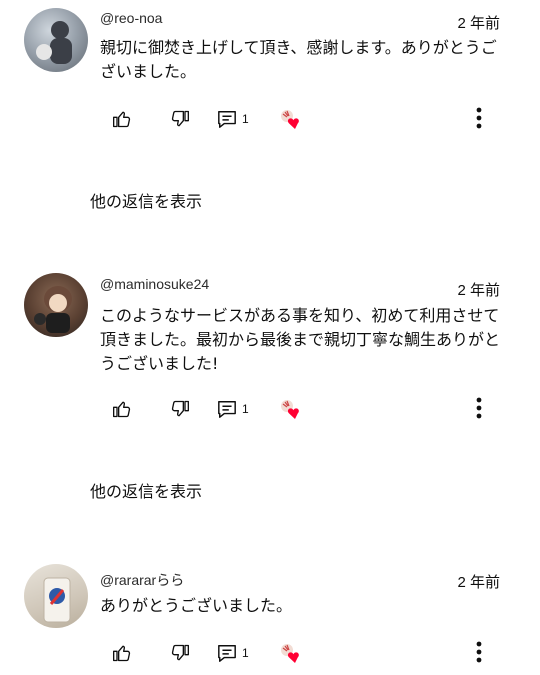  Describe the element at coordinates (154, 284) in the screenshot. I see `comment-username: @maminosuke24` at that location.